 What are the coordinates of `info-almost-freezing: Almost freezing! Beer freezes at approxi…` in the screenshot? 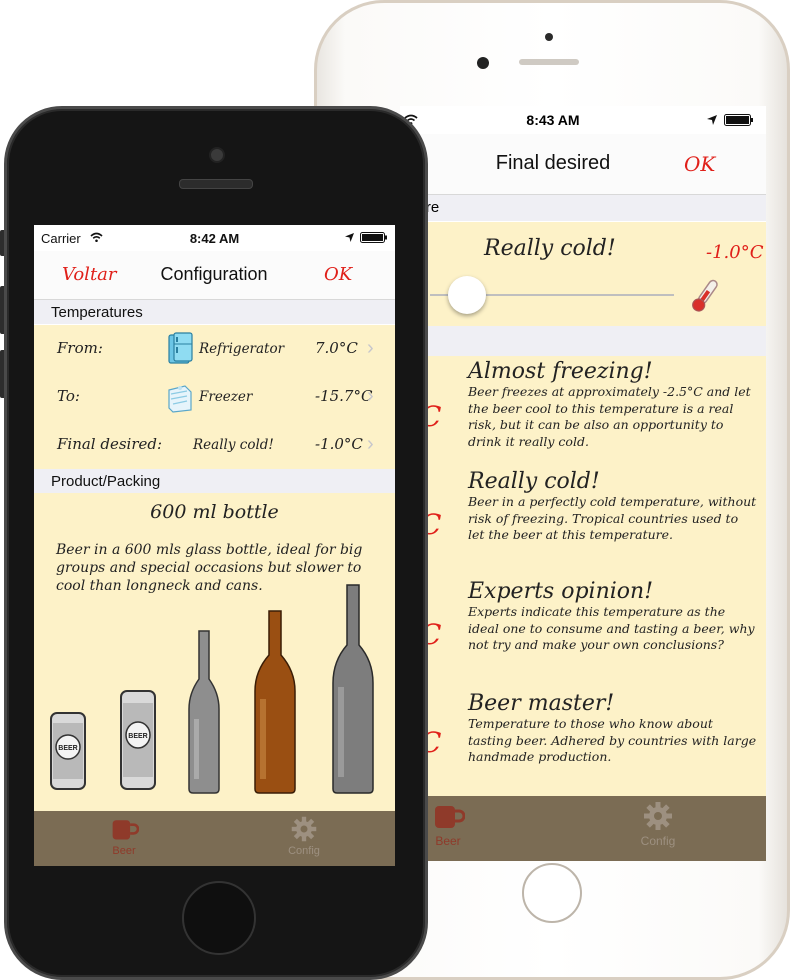 It's located at (613, 405).